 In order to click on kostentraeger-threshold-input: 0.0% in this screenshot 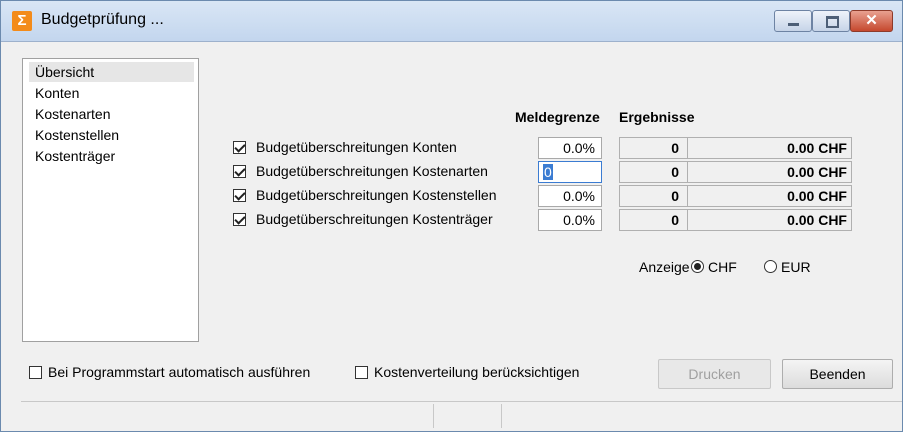, I will do `click(570, 220)`.